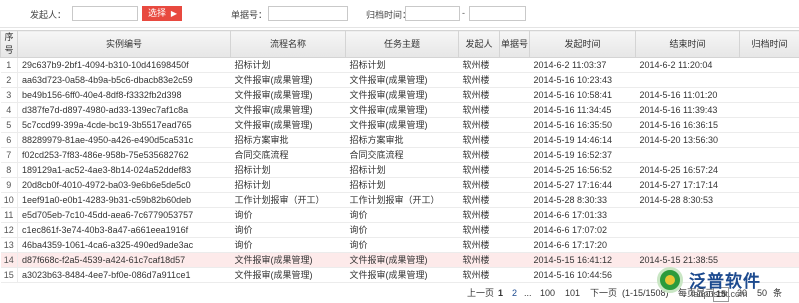  I want to click on column-header: 流程名称, so click(288, 44).